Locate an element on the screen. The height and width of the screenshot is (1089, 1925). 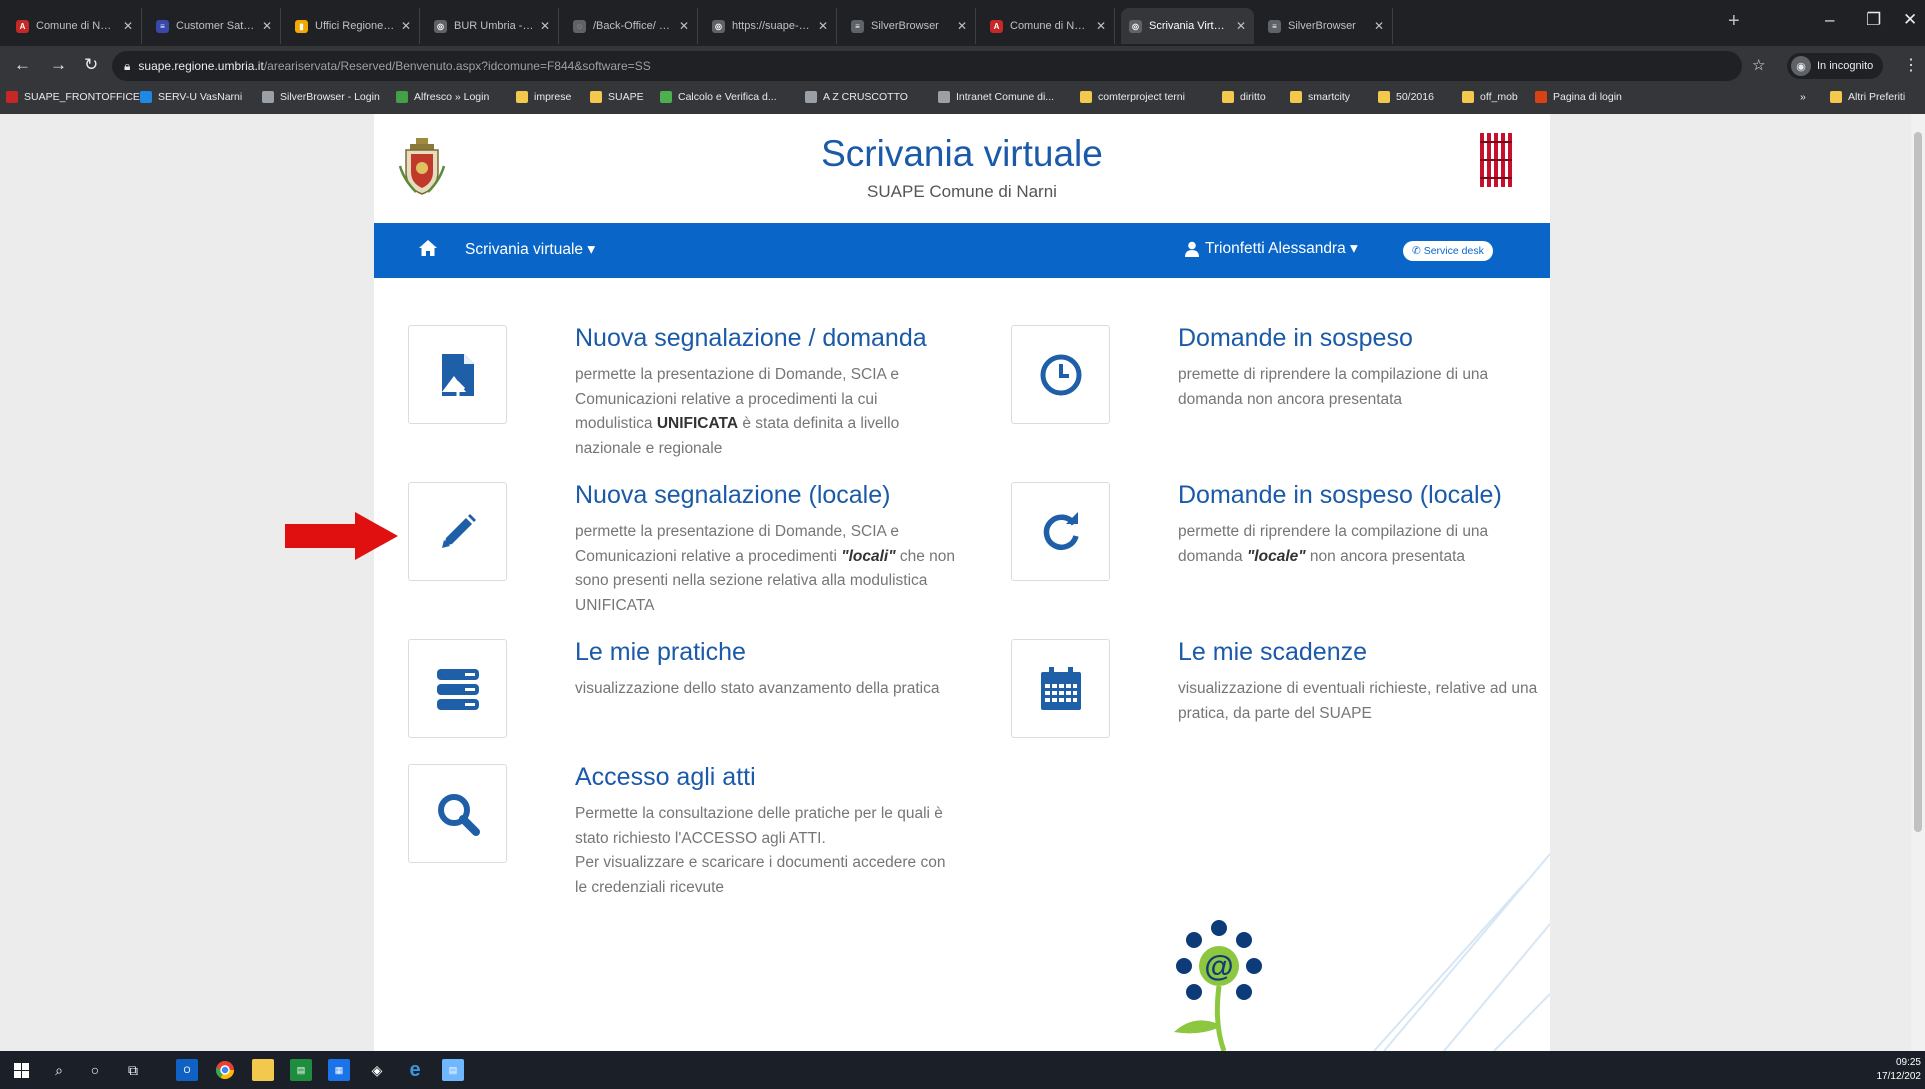
page-scrollbar is located at coordinates (1918, 582).